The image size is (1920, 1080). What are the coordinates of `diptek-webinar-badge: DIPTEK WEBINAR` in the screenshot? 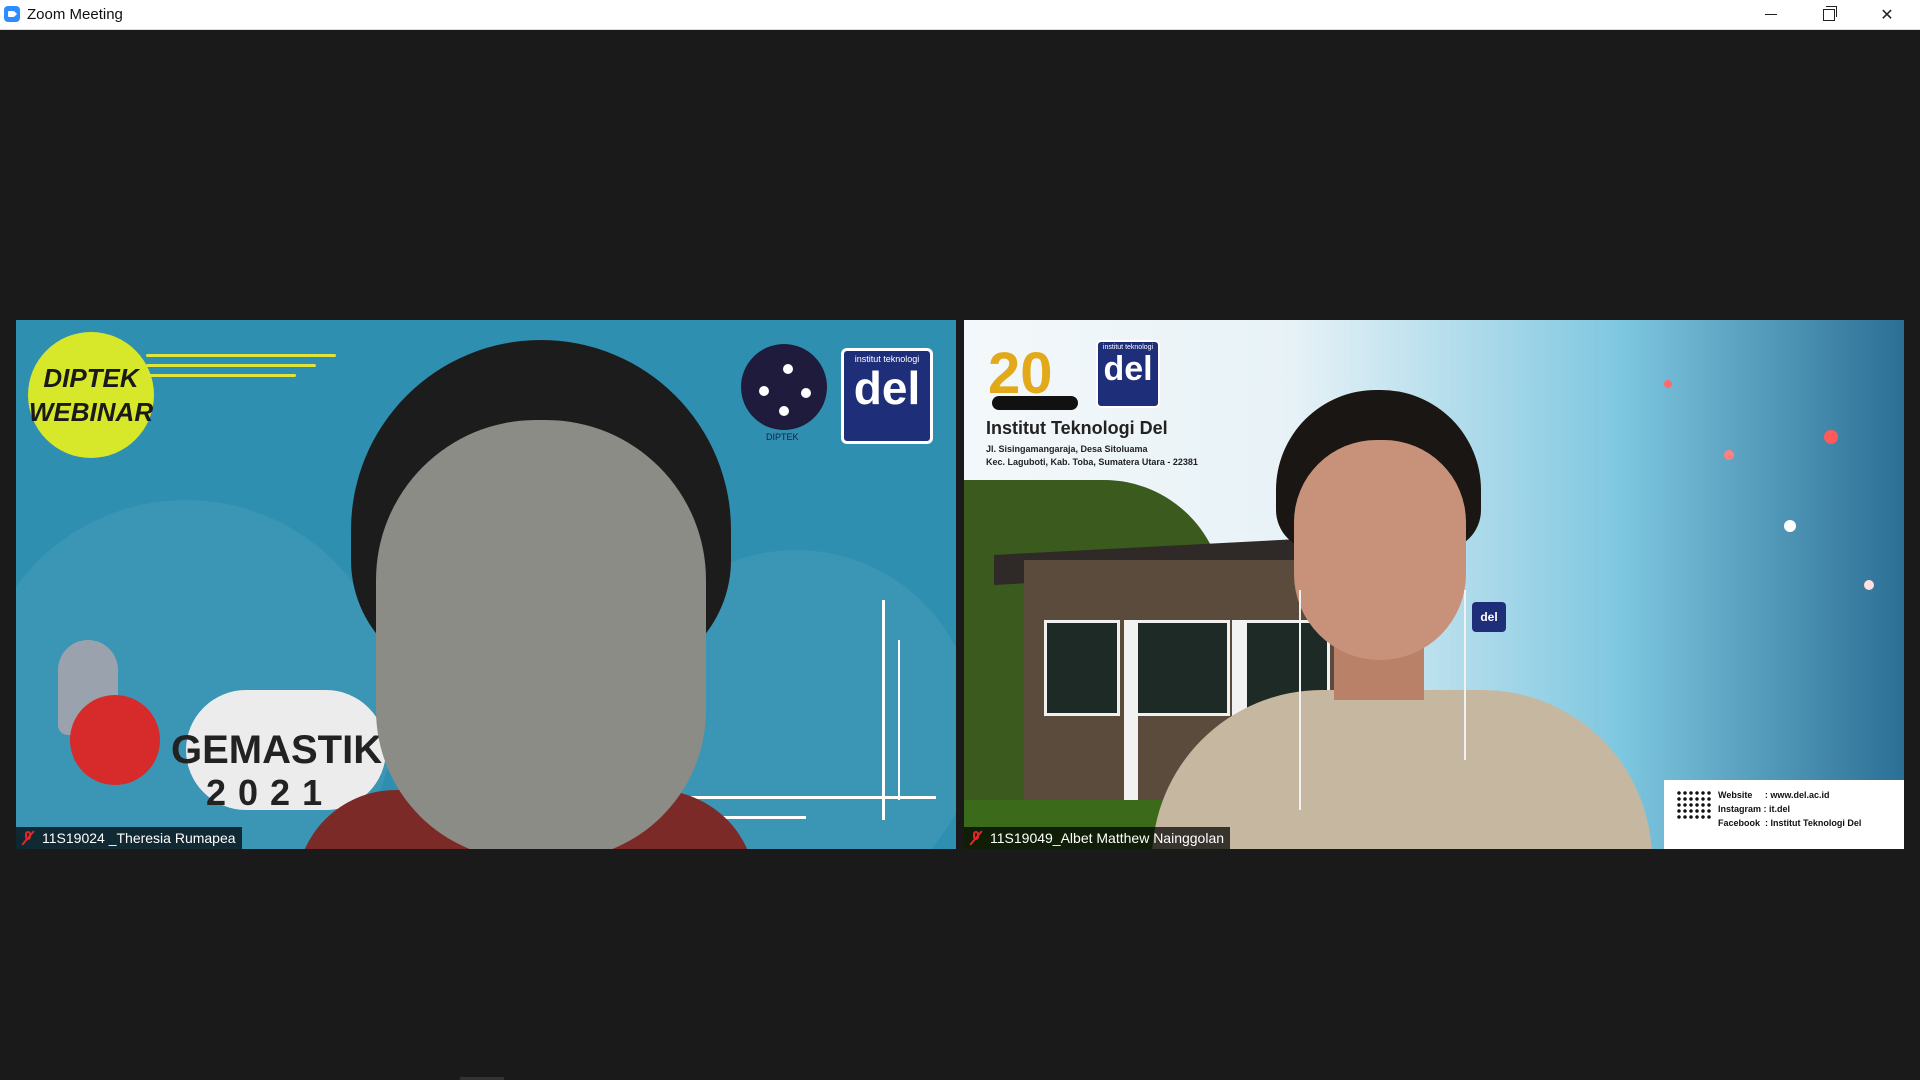 It's located at (91, 395).